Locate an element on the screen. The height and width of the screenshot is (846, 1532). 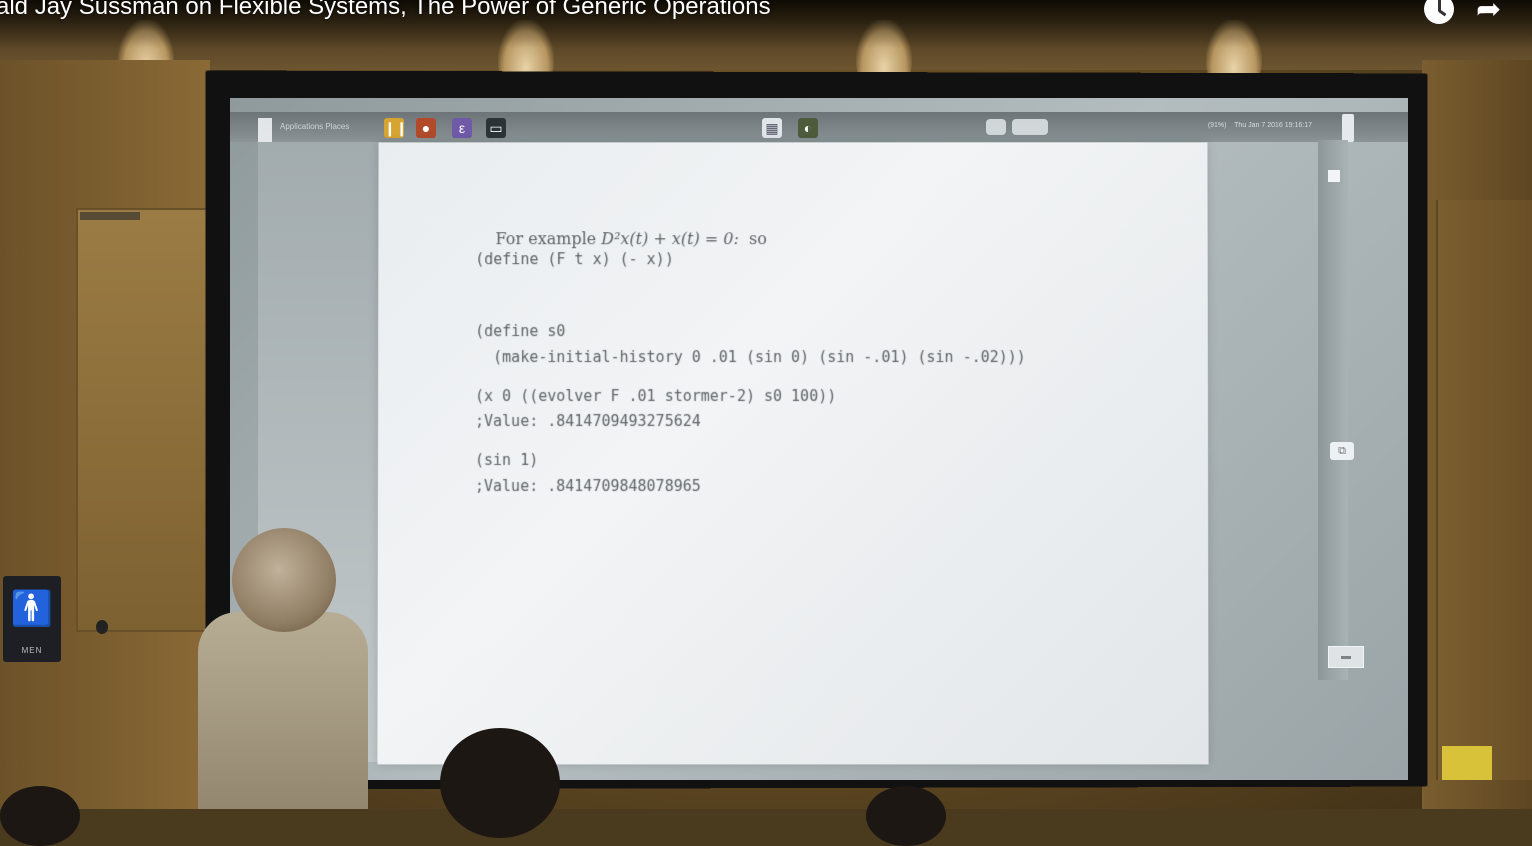
applications-places-menu: Applications Places is located at coordinates (314, 126).